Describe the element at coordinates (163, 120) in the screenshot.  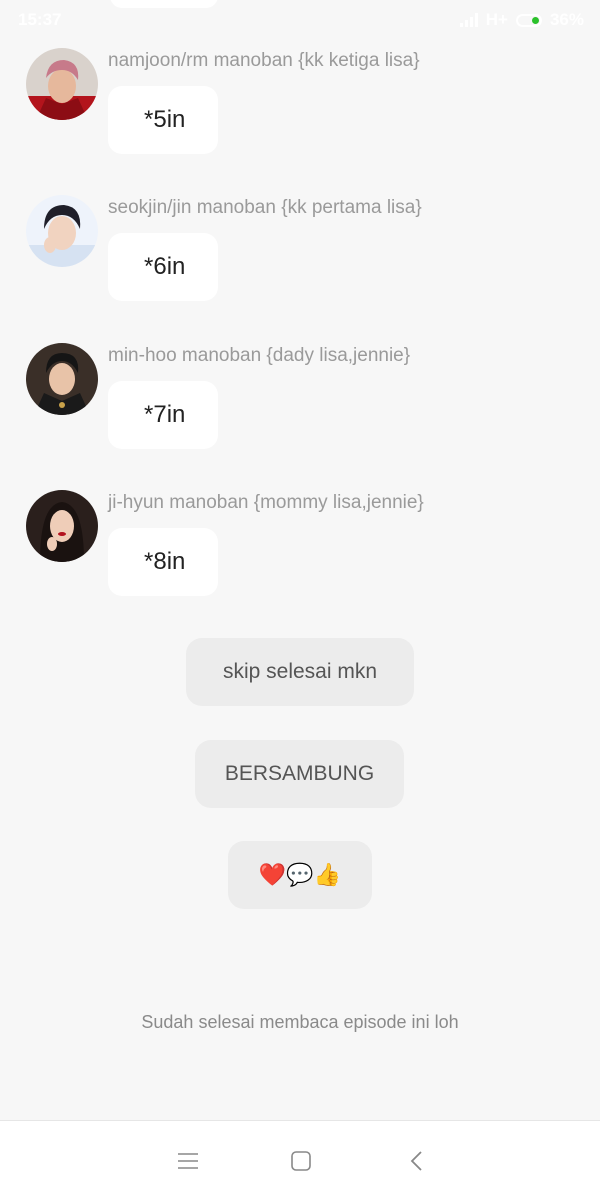
I see `message-bubble: *5in` at that location.